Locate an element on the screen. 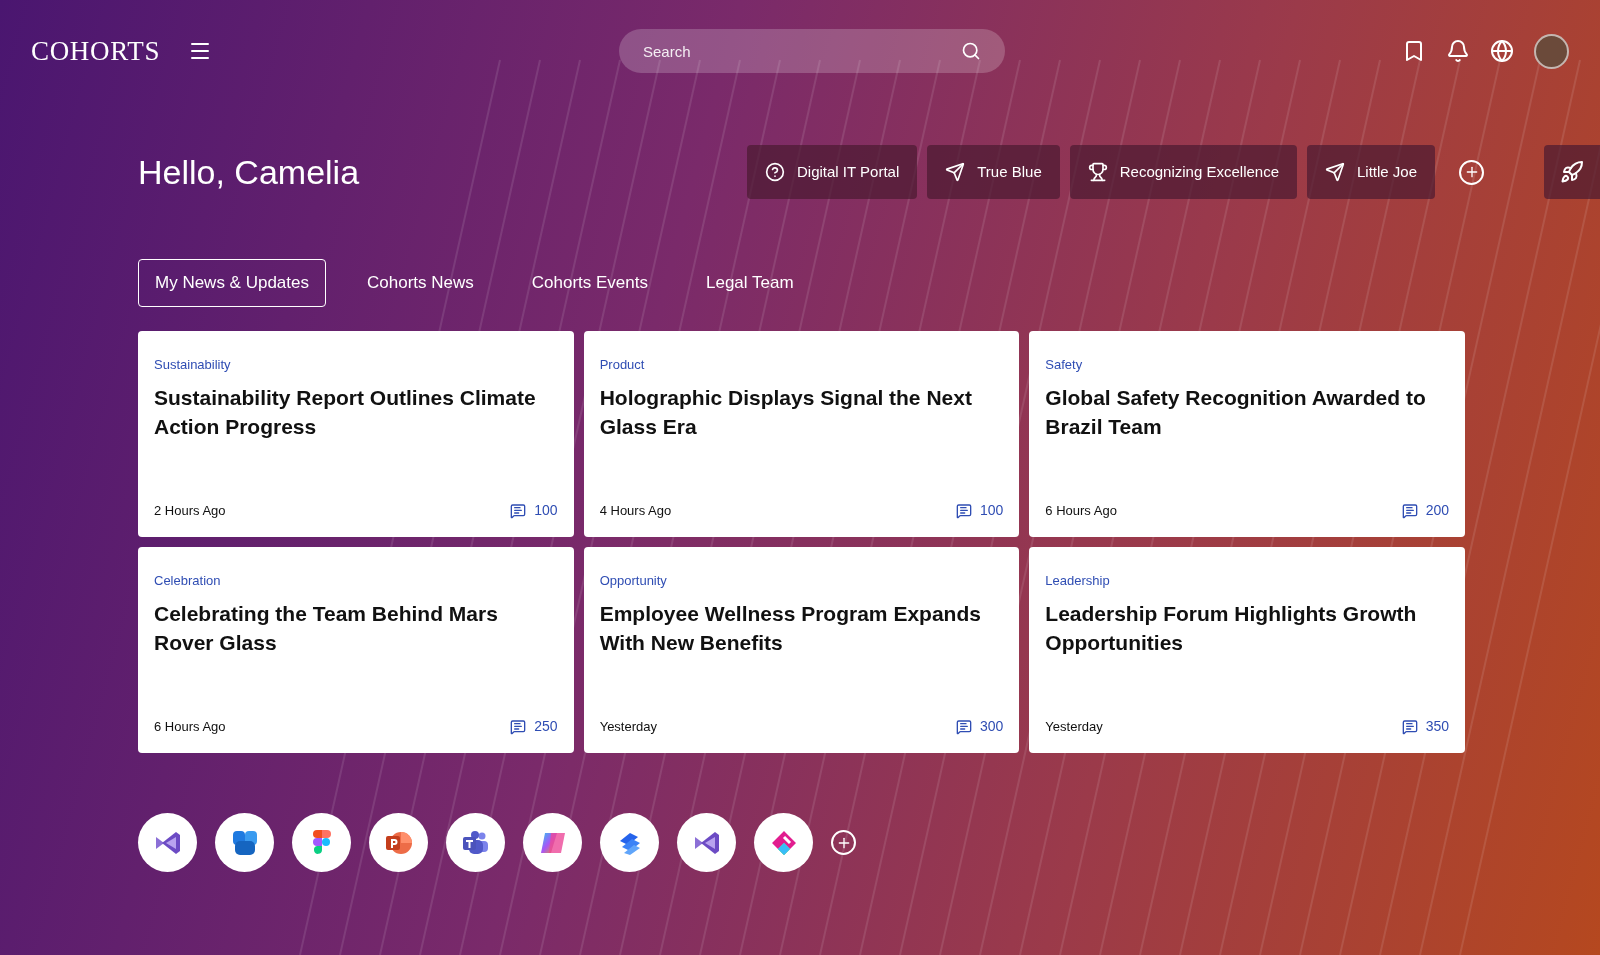 Image resolution: width=1600 pixels, height=955 pixels. card-title: Leadership Forum Highlights Growth Opportunities is located at coordinates (1231, 628).